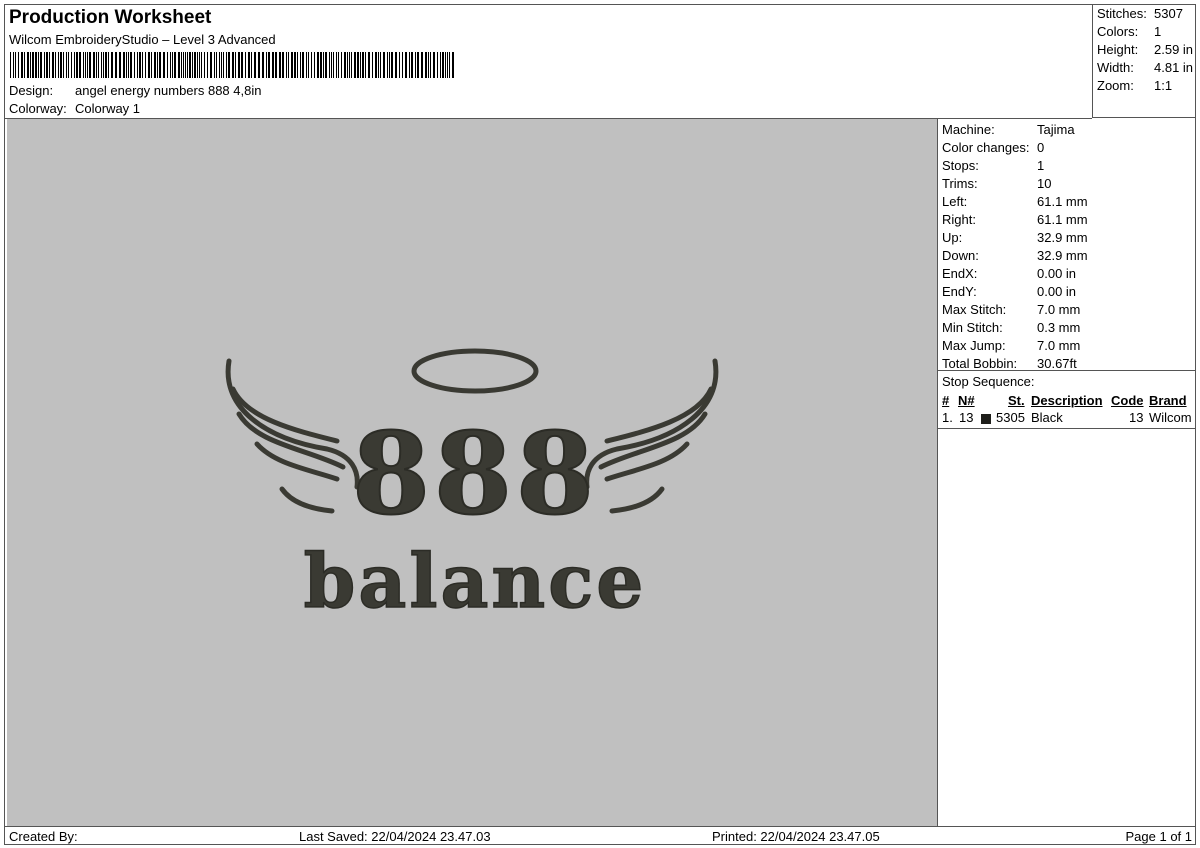  What do you see at coordinates (1011, 328) in the screenshot?
I see `detail-min-stitch: Min Stitch: 0.3 mm` at bounding box center [1011, 328].